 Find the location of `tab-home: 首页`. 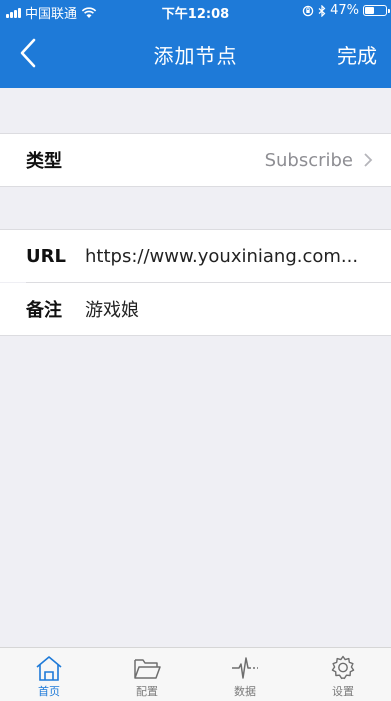

tab-home: 首页 is located at coordinates (49, 674).